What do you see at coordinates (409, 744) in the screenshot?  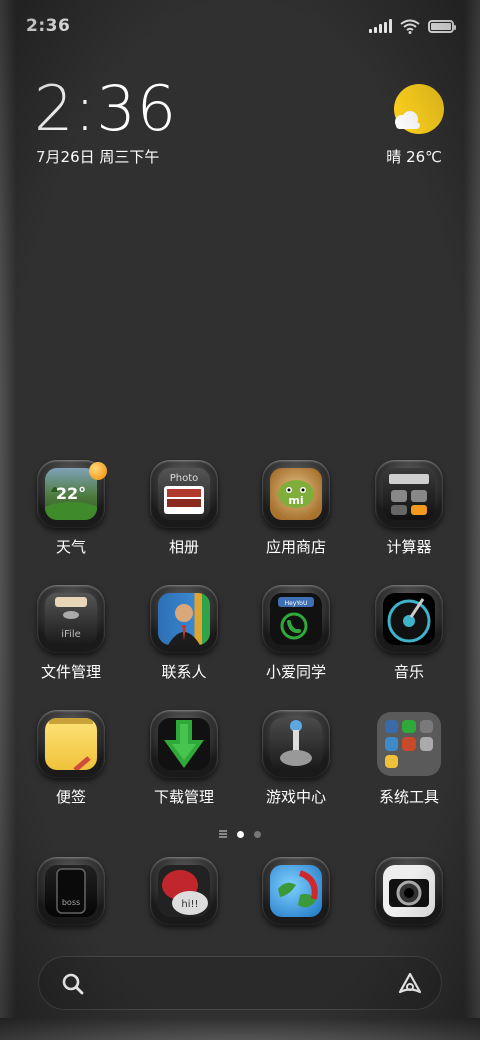 I see `system-tools-folder-icon` at bounding box center [409, 744].